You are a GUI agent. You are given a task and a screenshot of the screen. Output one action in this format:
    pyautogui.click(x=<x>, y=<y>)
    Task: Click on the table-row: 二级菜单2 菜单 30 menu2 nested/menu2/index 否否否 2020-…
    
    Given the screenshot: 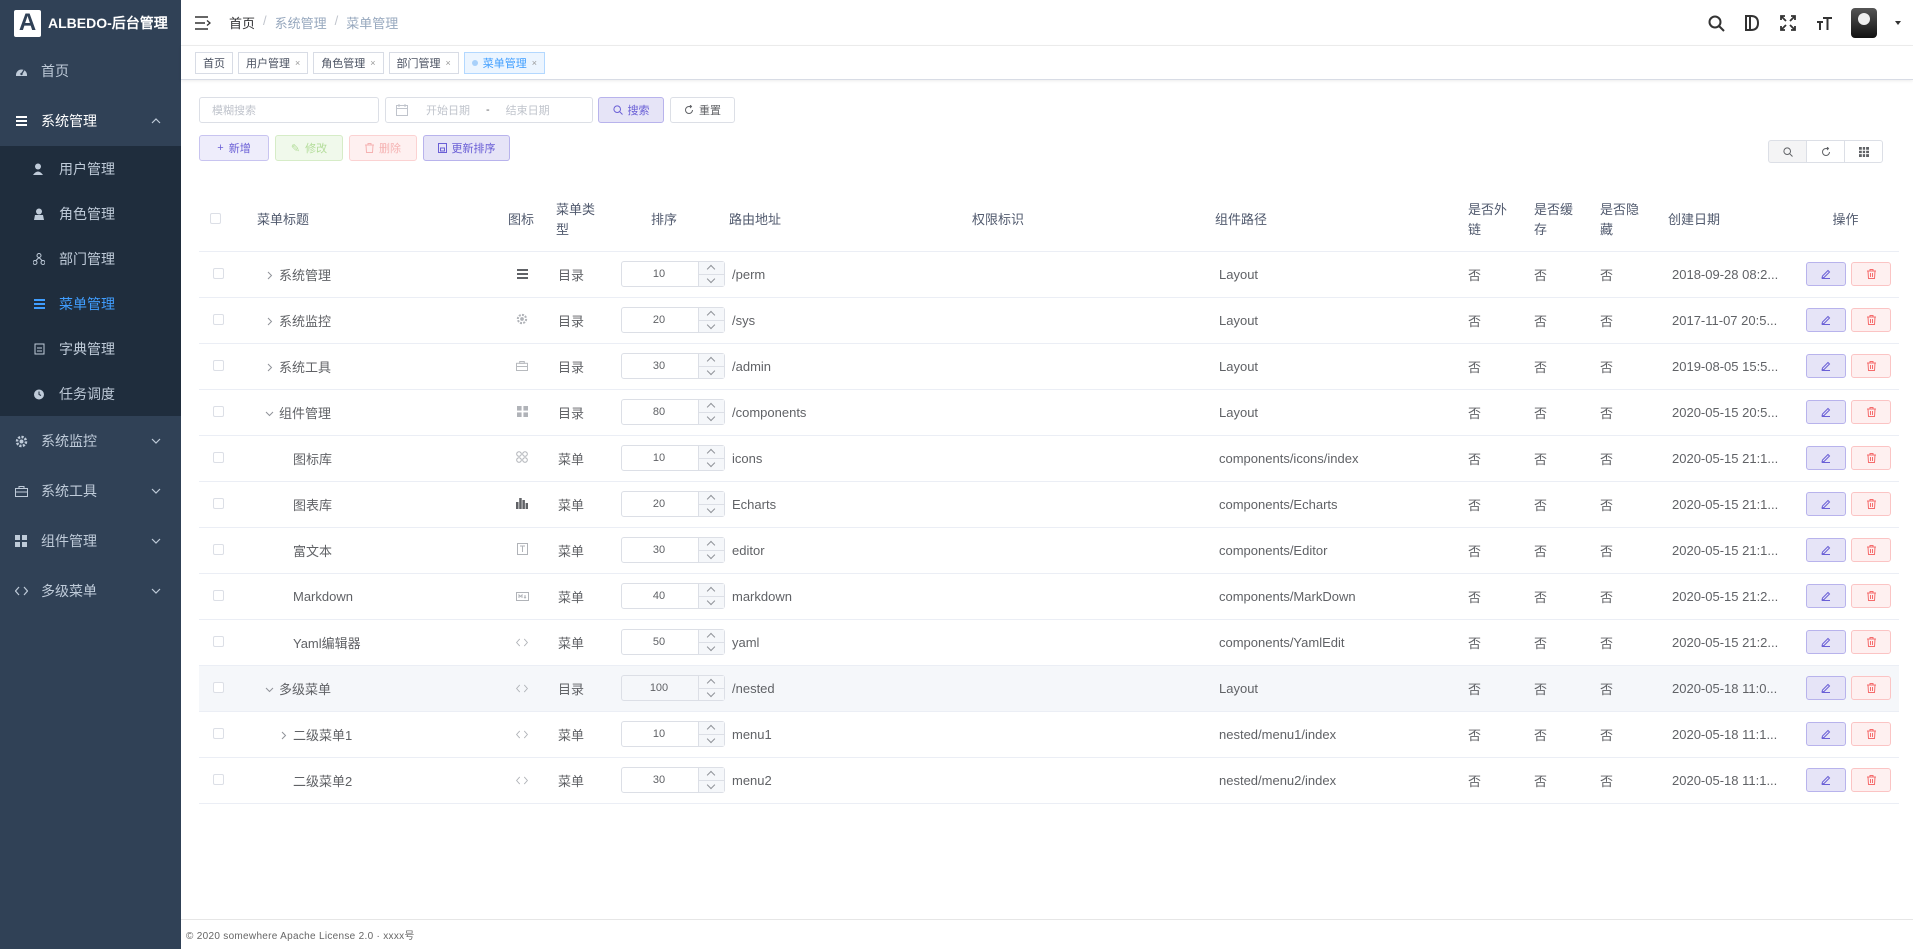 What is the action you would take?
    pyautogui.click(x=1049, y=780)
    